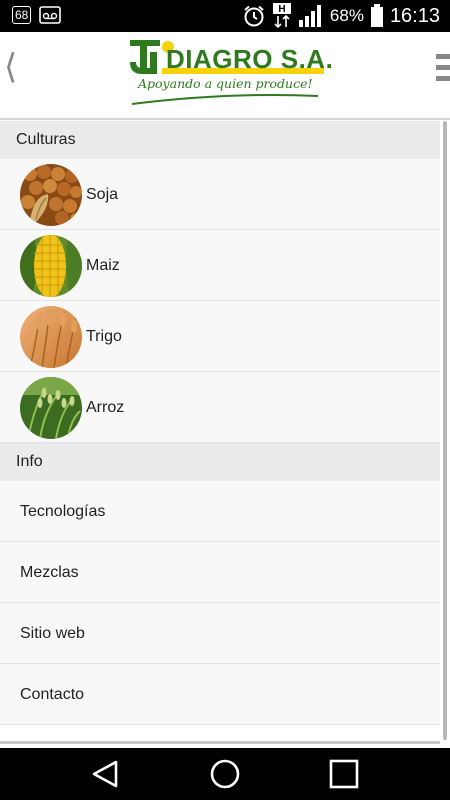  I want to click on app-header: ⟨ DIAGRO S.A. Apoyando a quien produce!, so click(225, 76).